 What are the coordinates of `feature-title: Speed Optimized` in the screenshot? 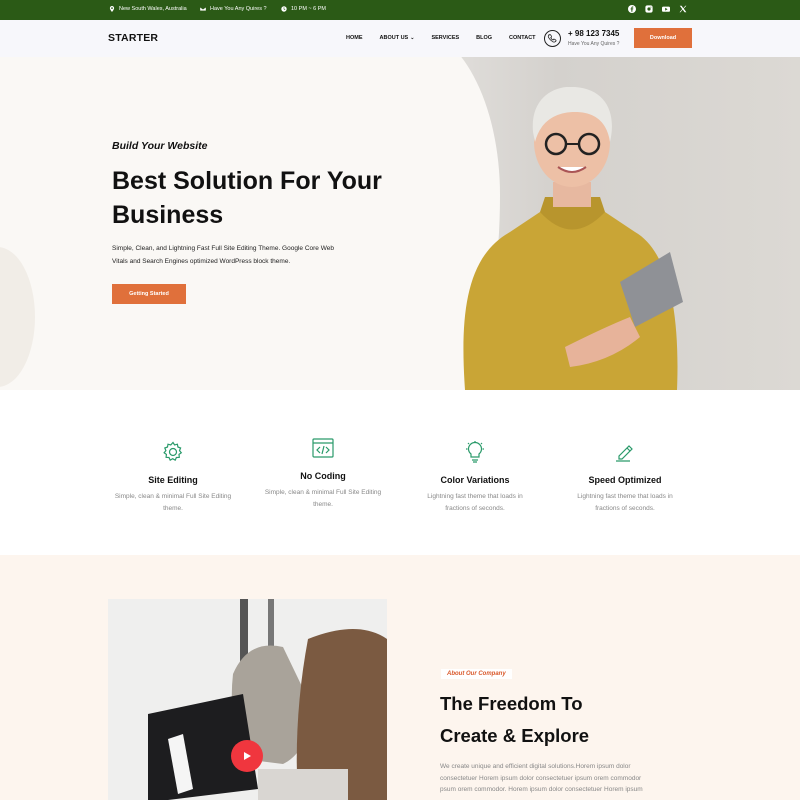 It's located at (625, 480).